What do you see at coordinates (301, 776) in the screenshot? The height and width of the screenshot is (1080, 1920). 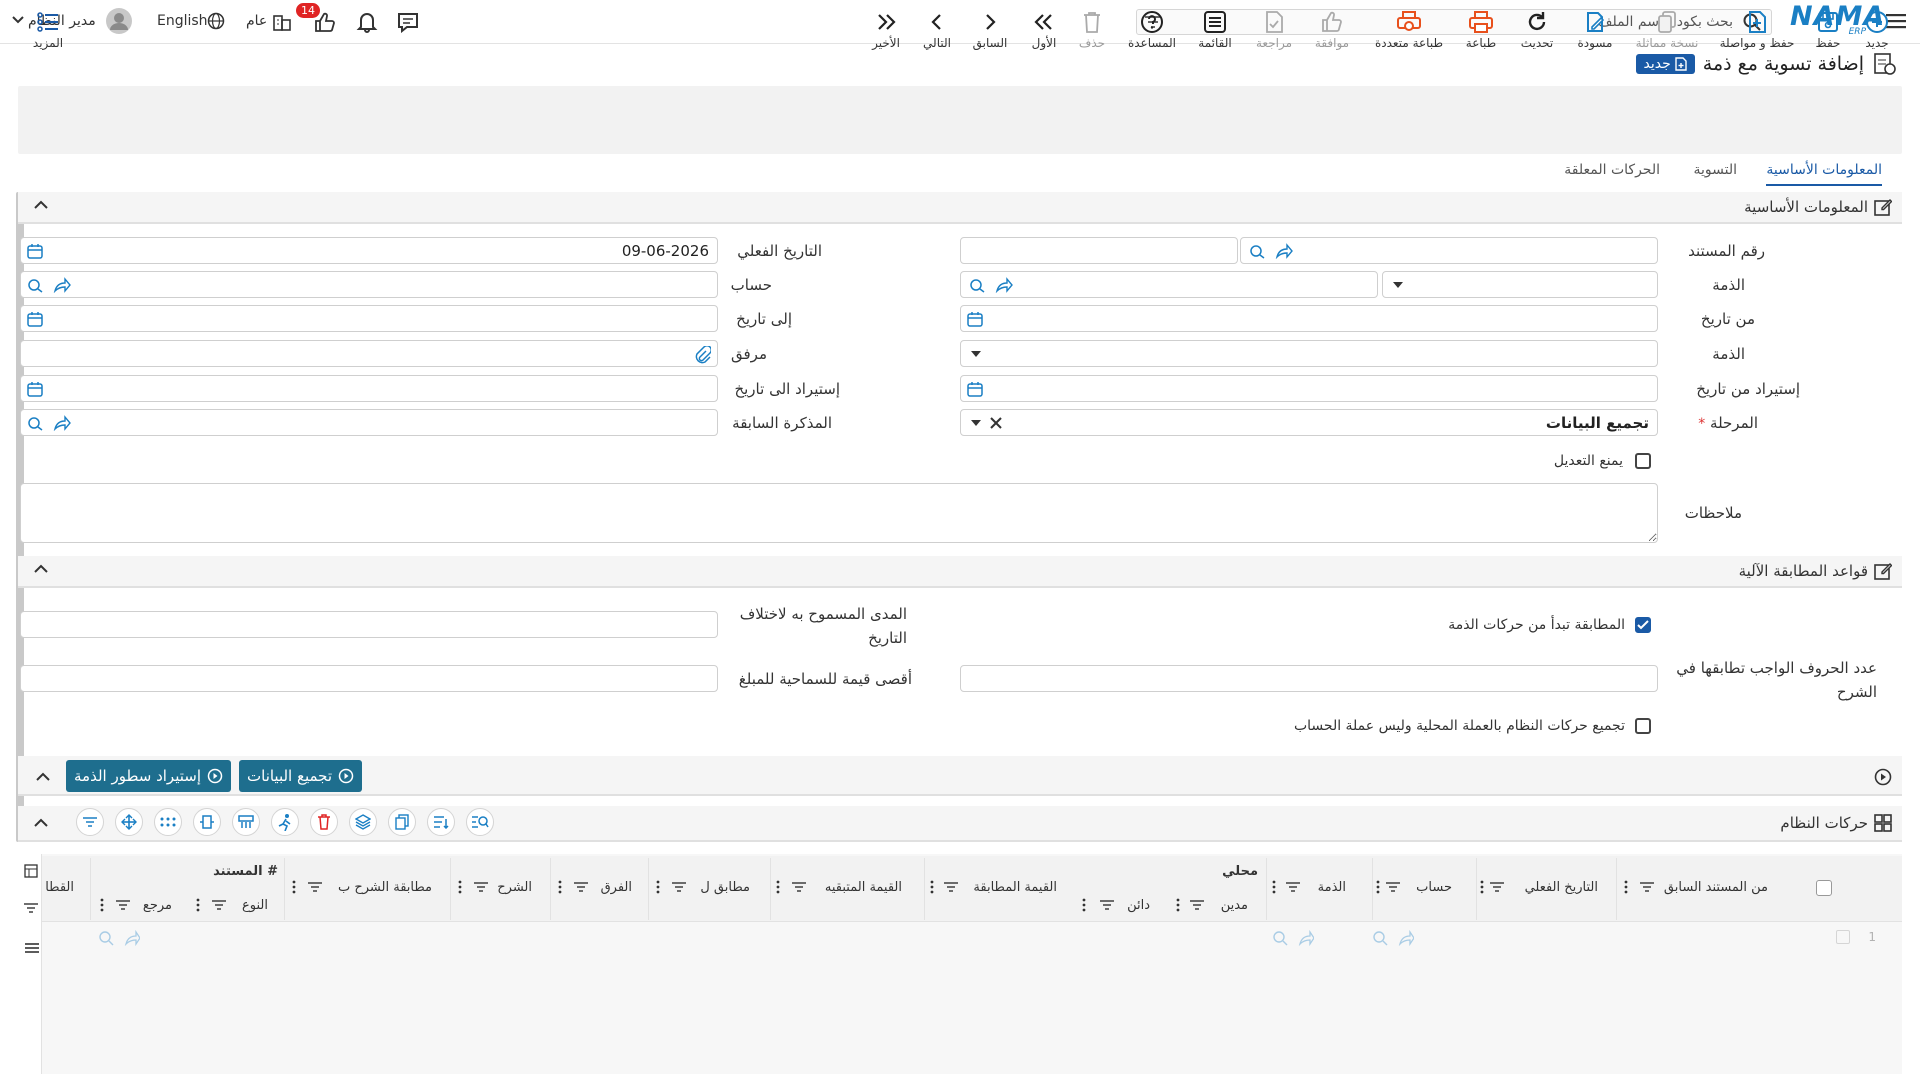 I see `collect-data-button: تجميع البيانات` at bounding box center [301, 776].